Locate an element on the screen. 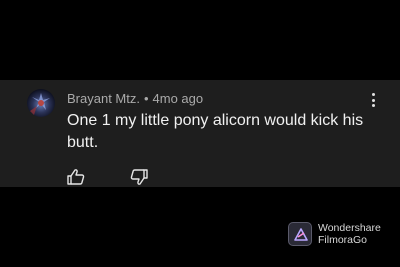  comment-meta: Brayant Mtz. • 4mo ago is located at coordinates (135, 98).